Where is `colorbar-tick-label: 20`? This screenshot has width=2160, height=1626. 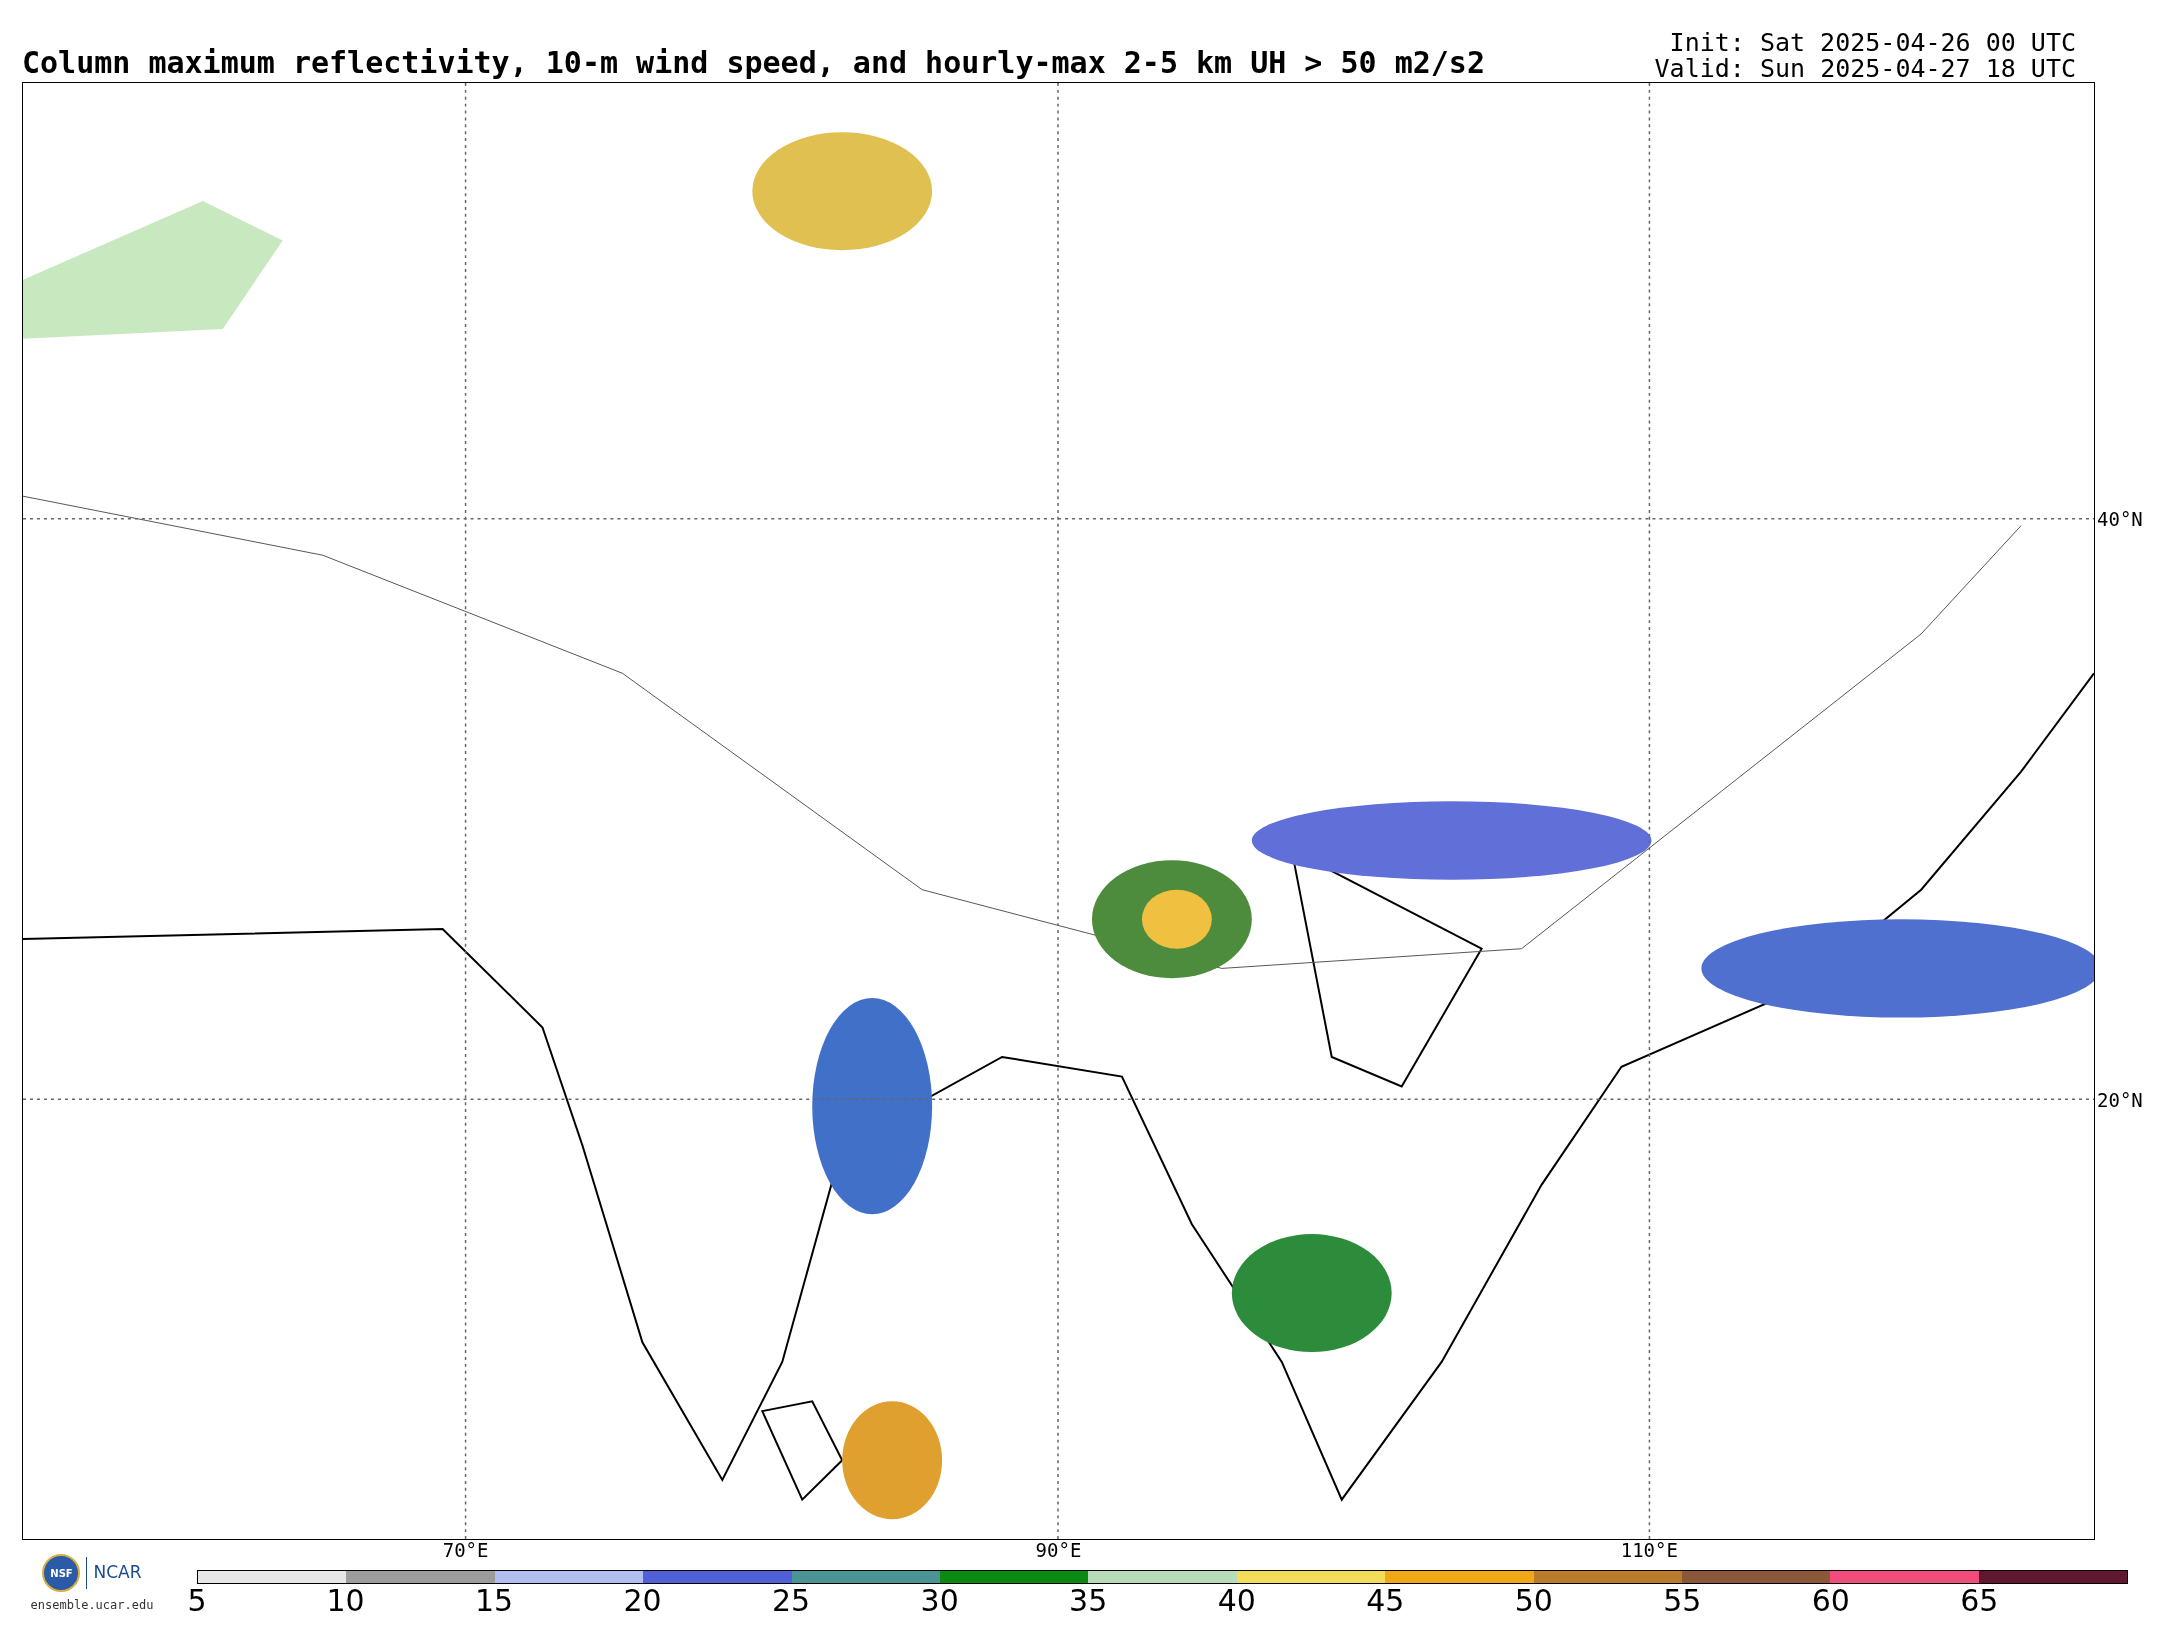
colorbar-tick-label: 20 is located at coordinates (642, 1601).